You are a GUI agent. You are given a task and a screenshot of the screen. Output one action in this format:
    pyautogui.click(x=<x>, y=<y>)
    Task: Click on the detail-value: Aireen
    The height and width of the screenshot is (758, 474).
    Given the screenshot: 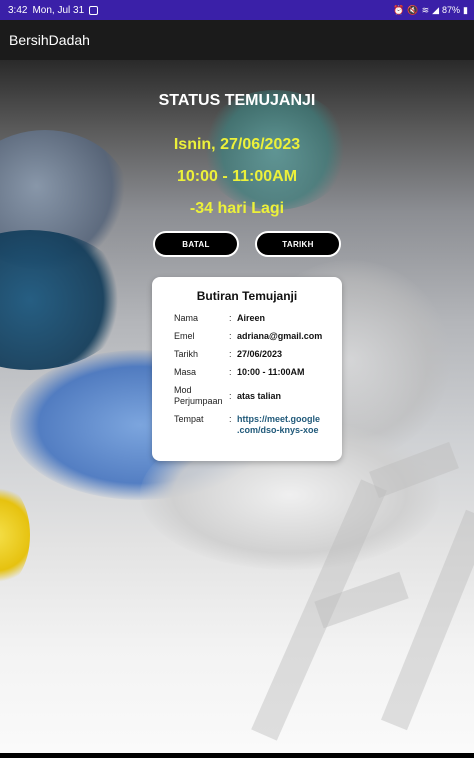 What is the action you would take?
    pyautogui.click(x=251, y=318)
    